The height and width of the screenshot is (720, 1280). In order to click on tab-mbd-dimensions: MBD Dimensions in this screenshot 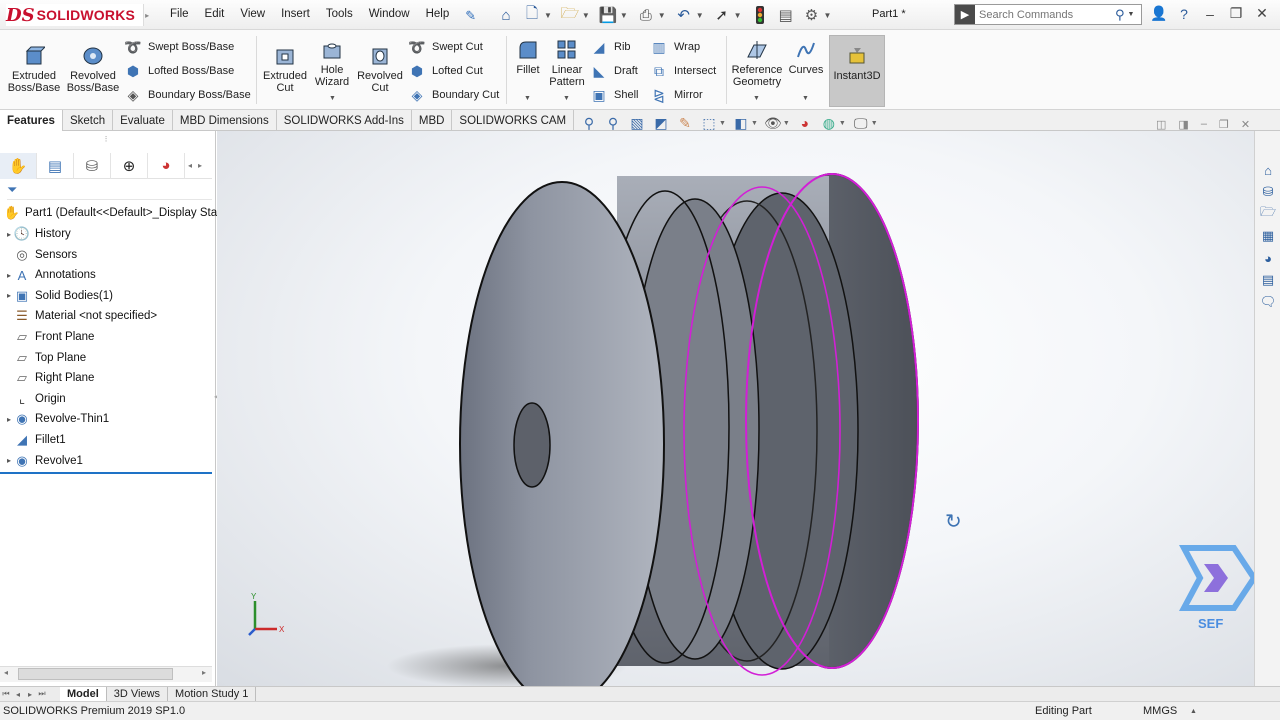, I will do `click(225, 120)`.